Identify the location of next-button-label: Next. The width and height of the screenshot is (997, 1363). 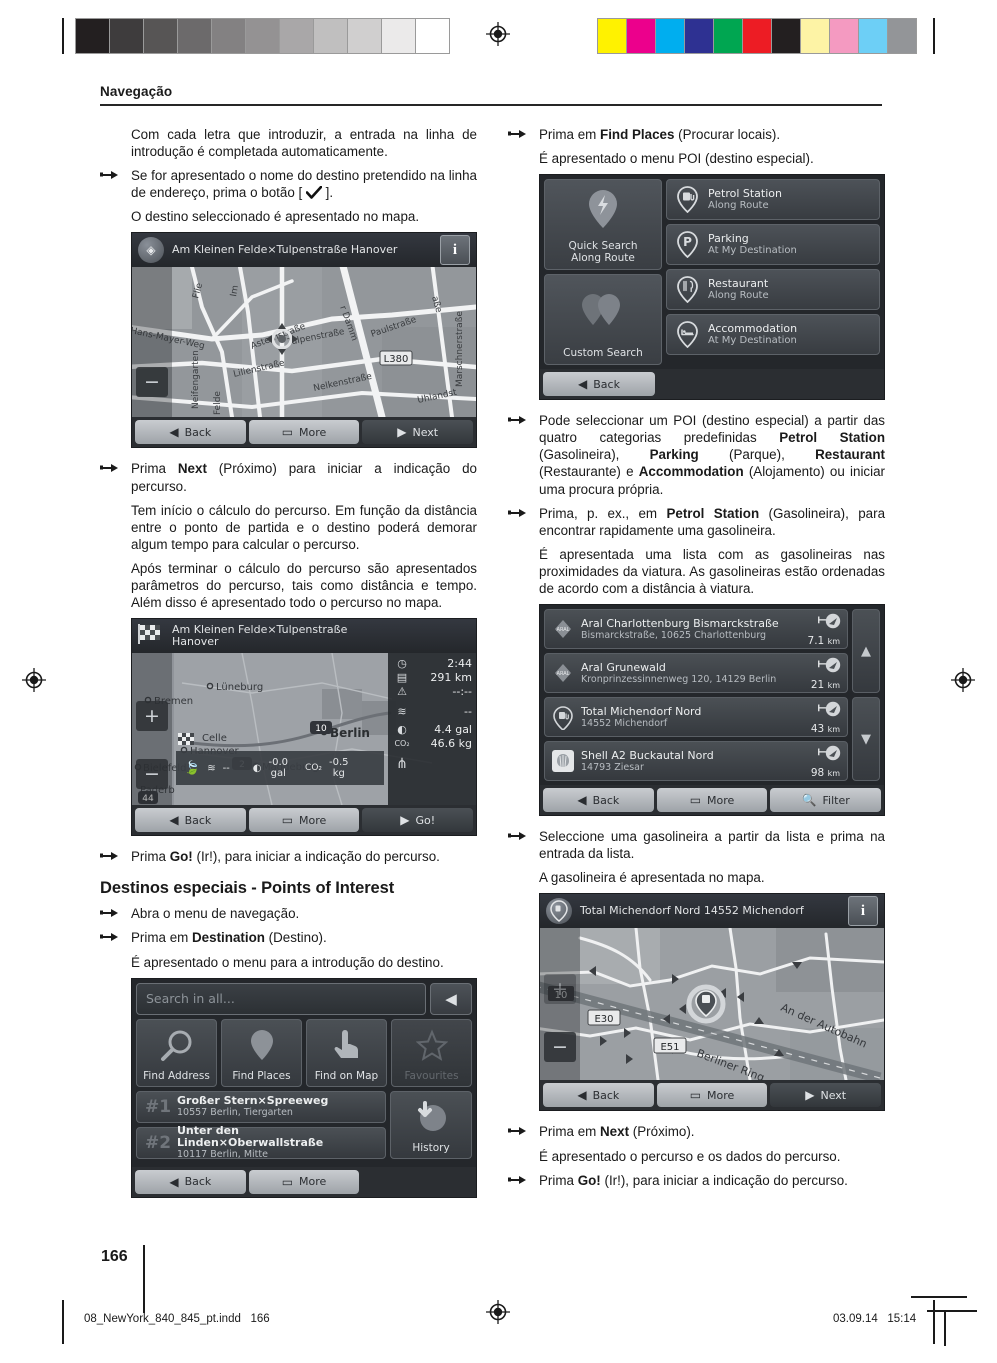
(833, 1095).